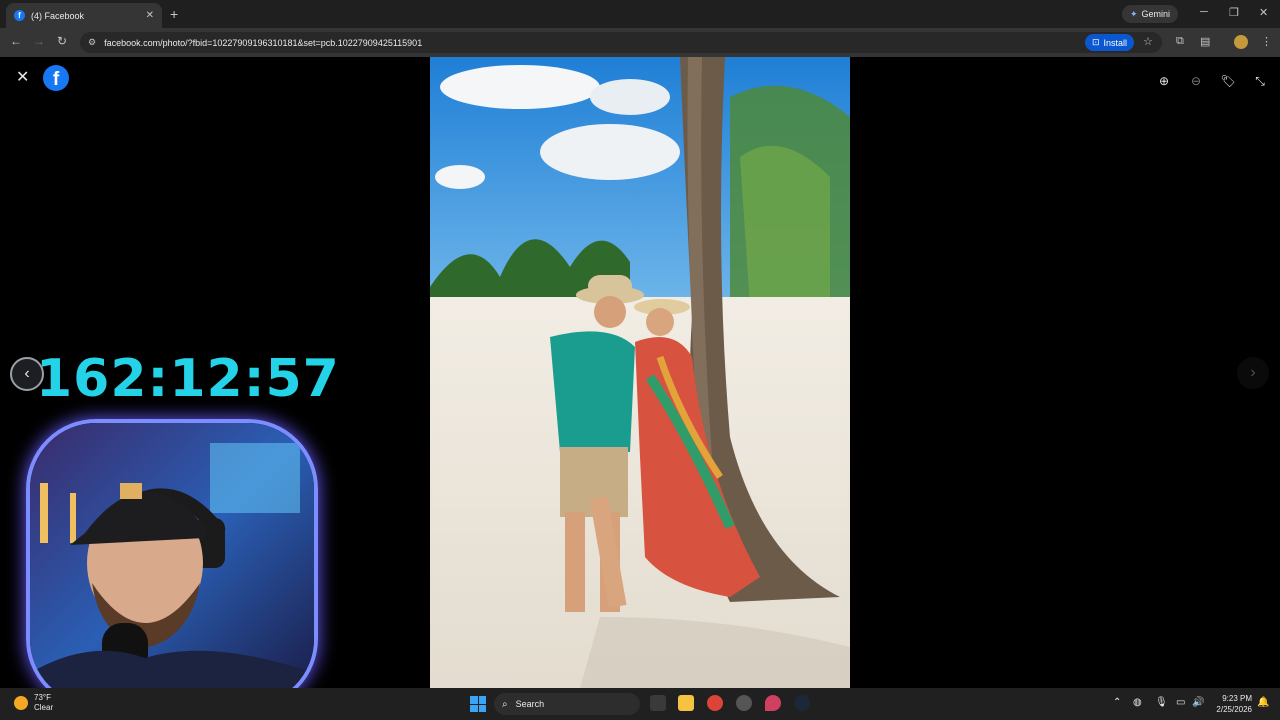 This screenshot has width=1280, height=720. I want to click on browser-tab-bar: f (4) Facebook ✕ + ✦ Gemini ─ ❐ ✕, so click(640, 14).